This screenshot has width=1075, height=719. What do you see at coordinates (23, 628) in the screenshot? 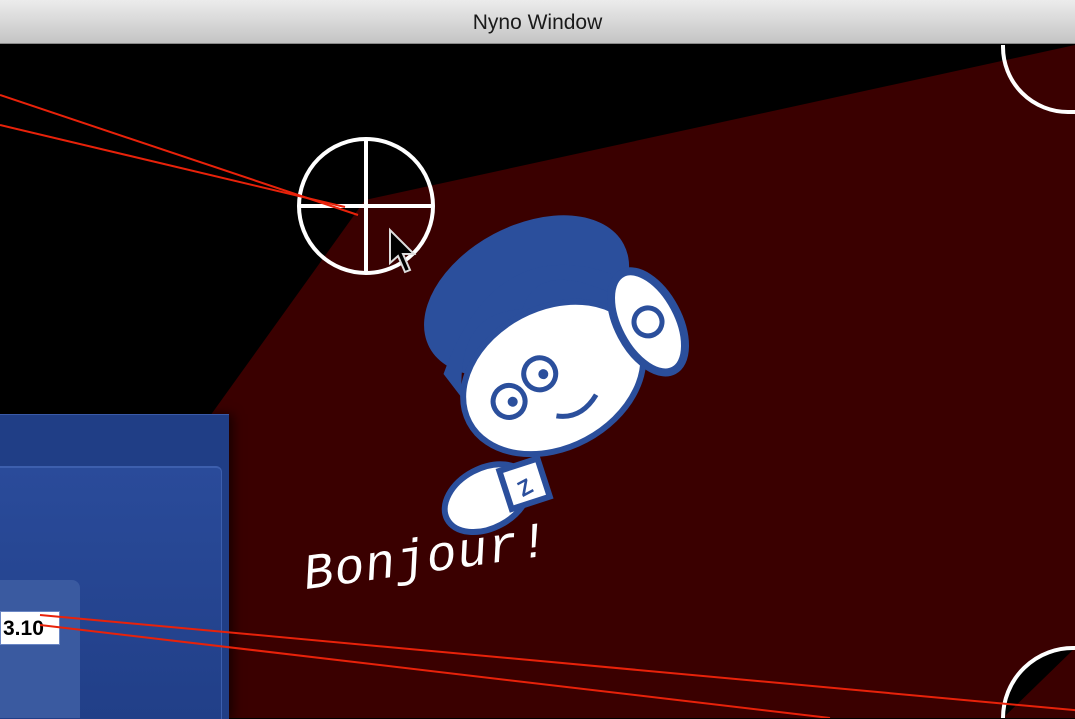
I see `value-input-text: 3.10` at bounding box center [23, 628].